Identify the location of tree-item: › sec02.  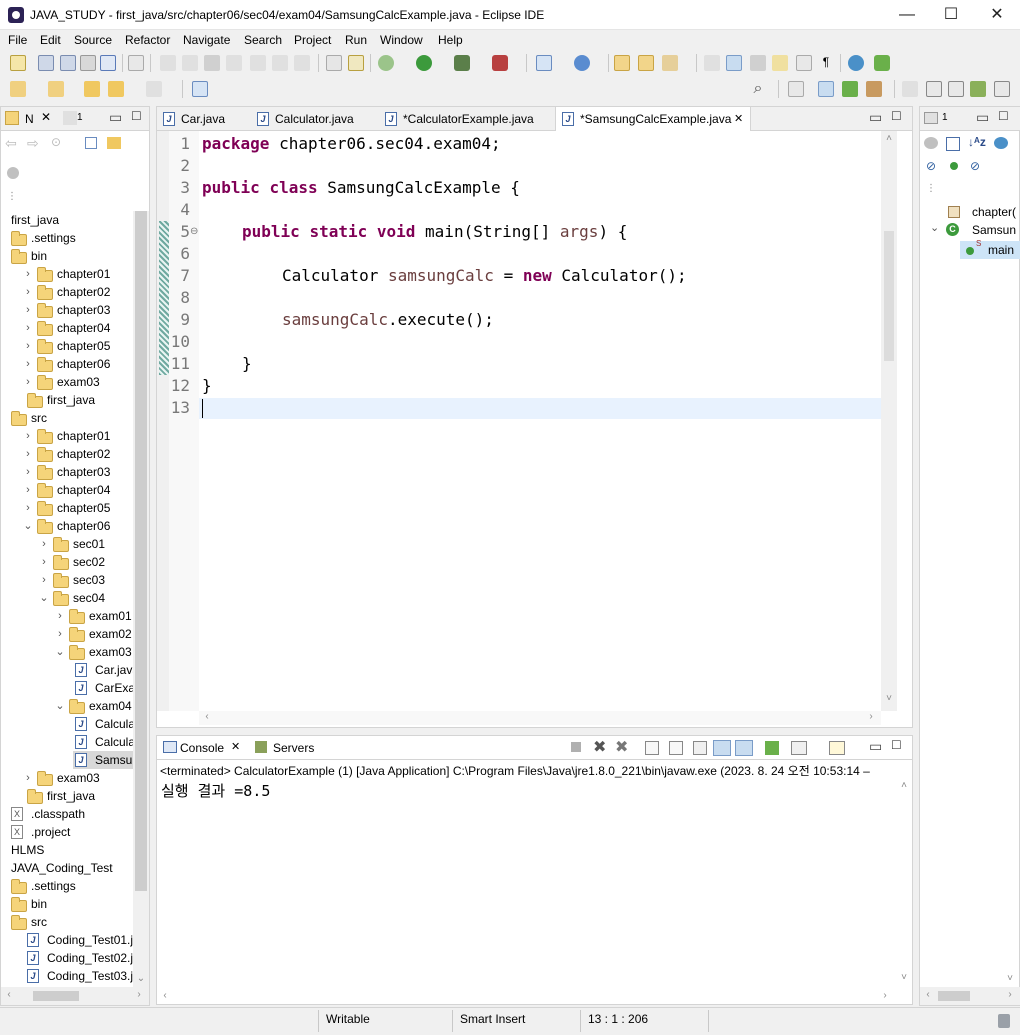
(67, 562).